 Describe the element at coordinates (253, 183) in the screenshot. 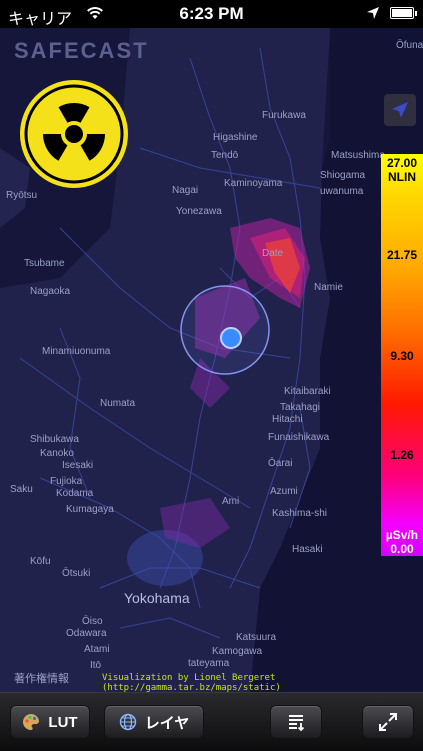

I see `place-label: Kaminoyama` at that location.